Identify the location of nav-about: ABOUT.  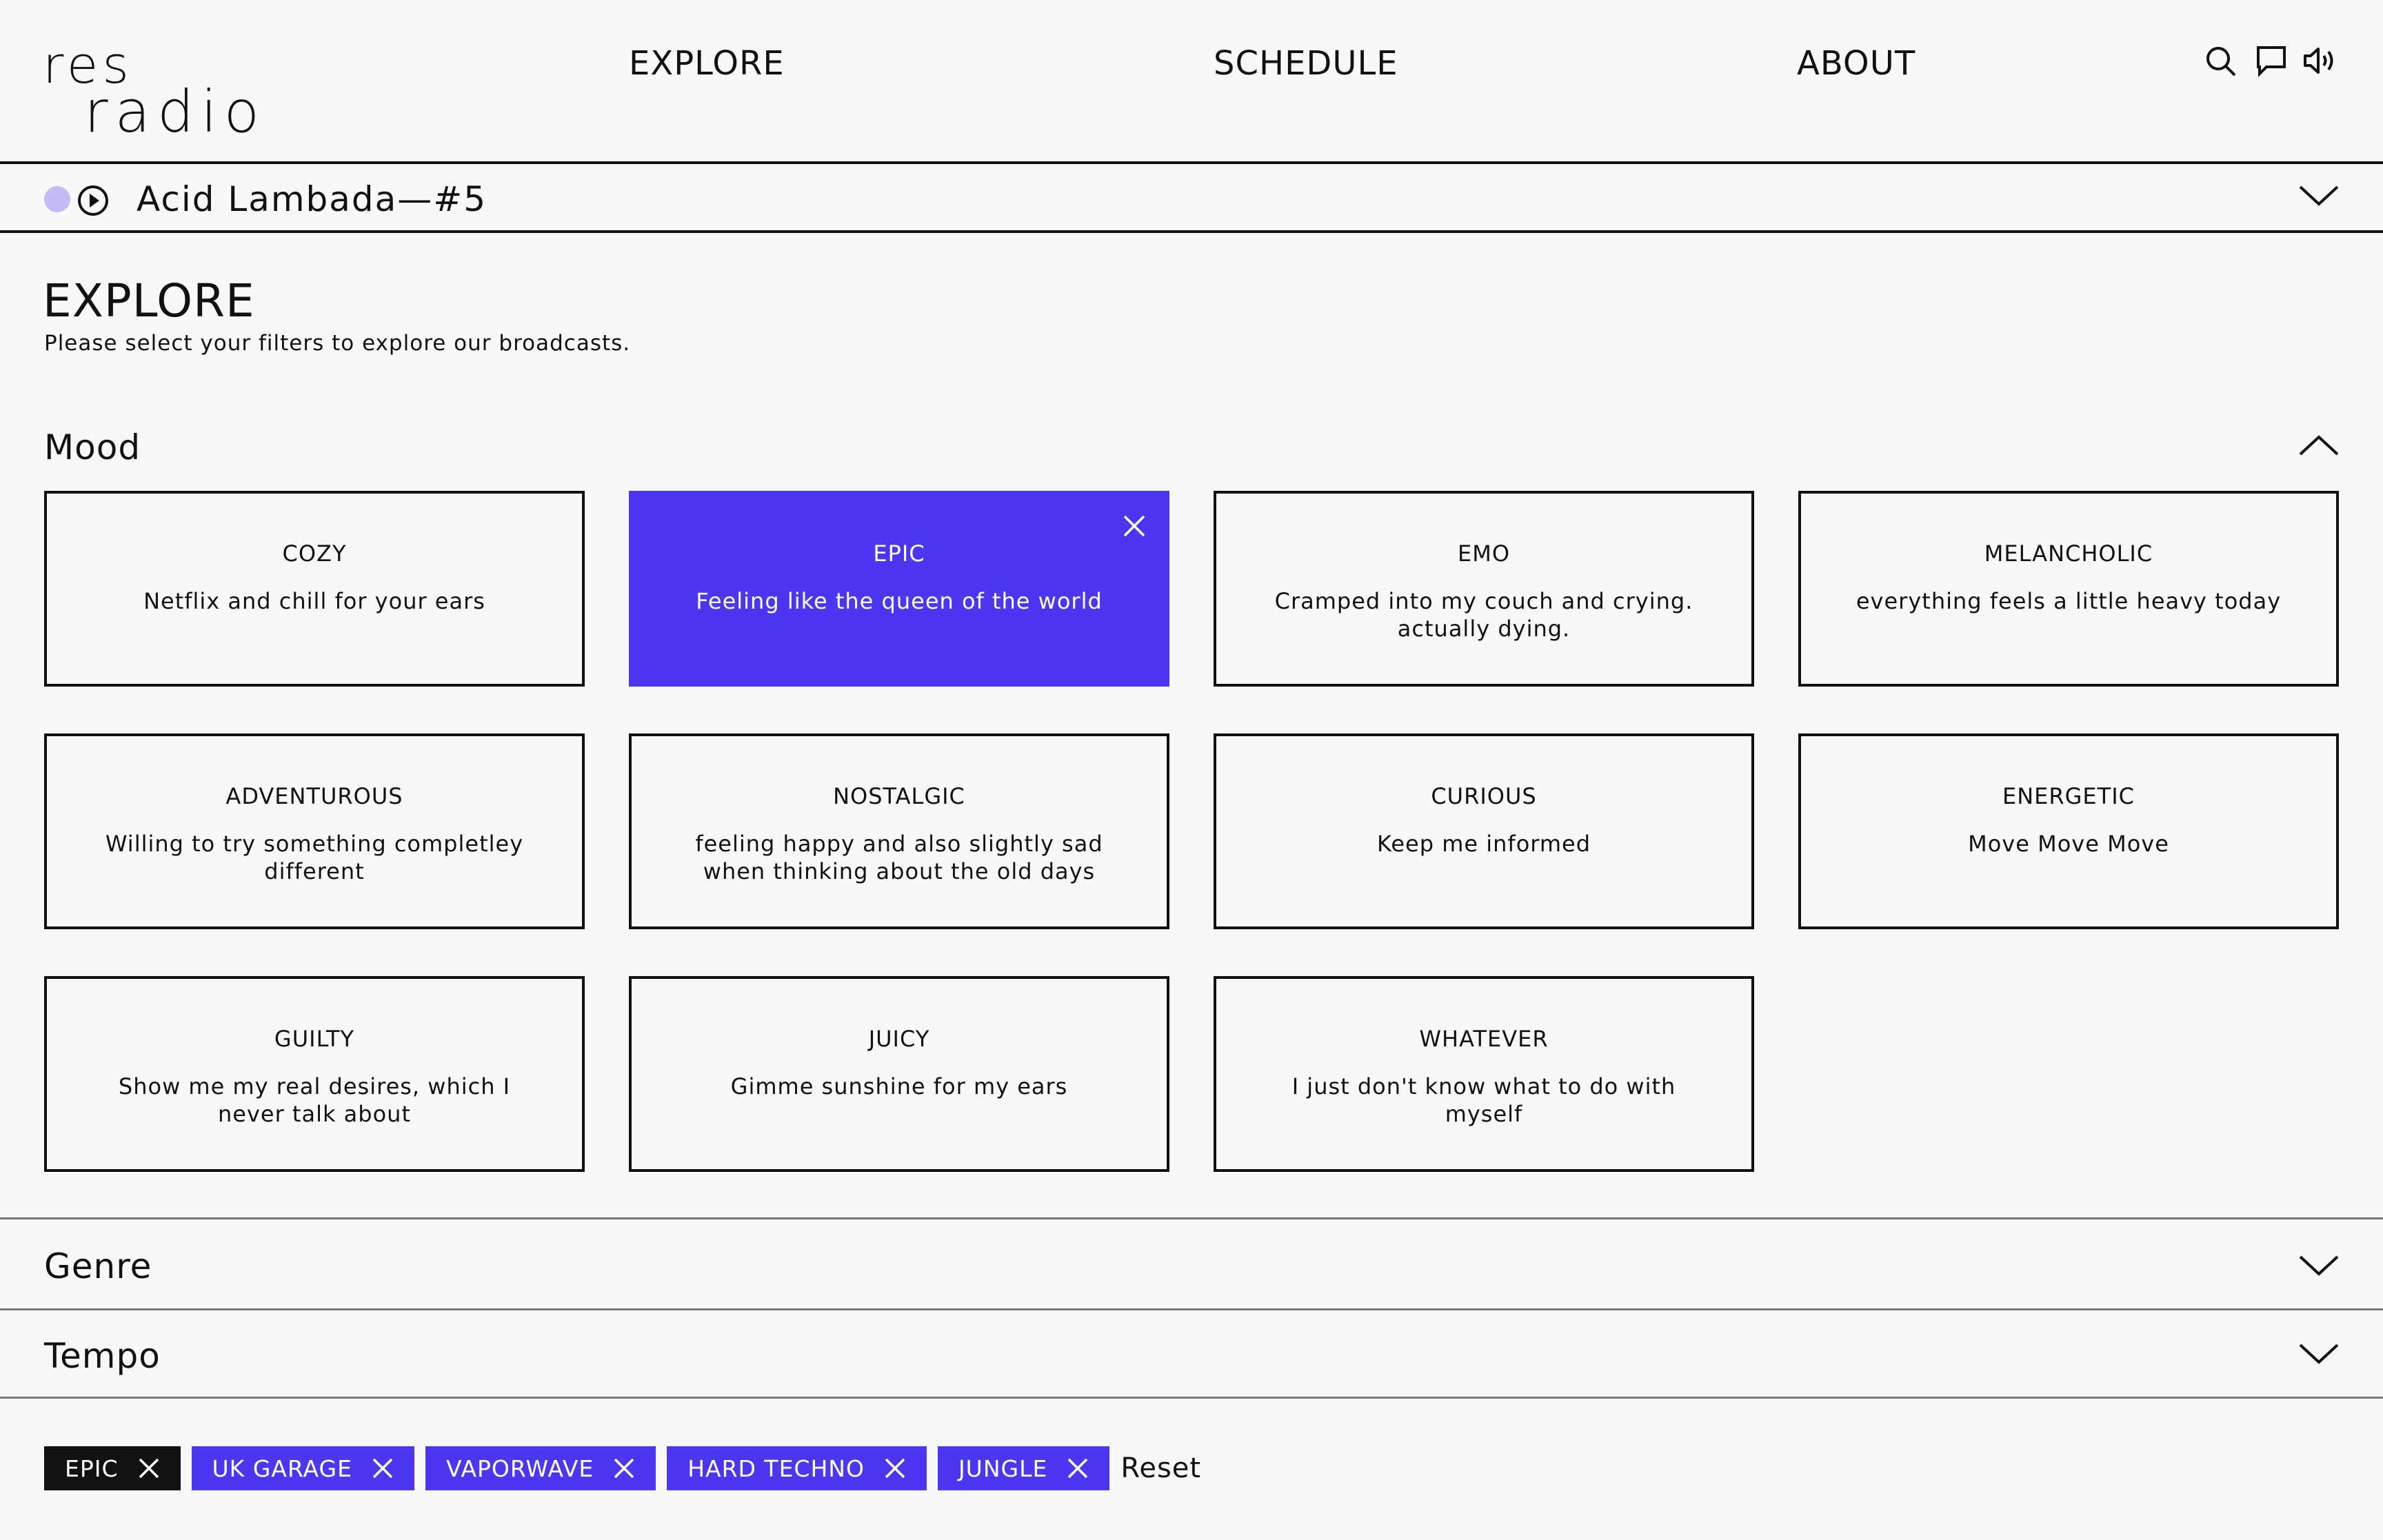
(1856, 64).